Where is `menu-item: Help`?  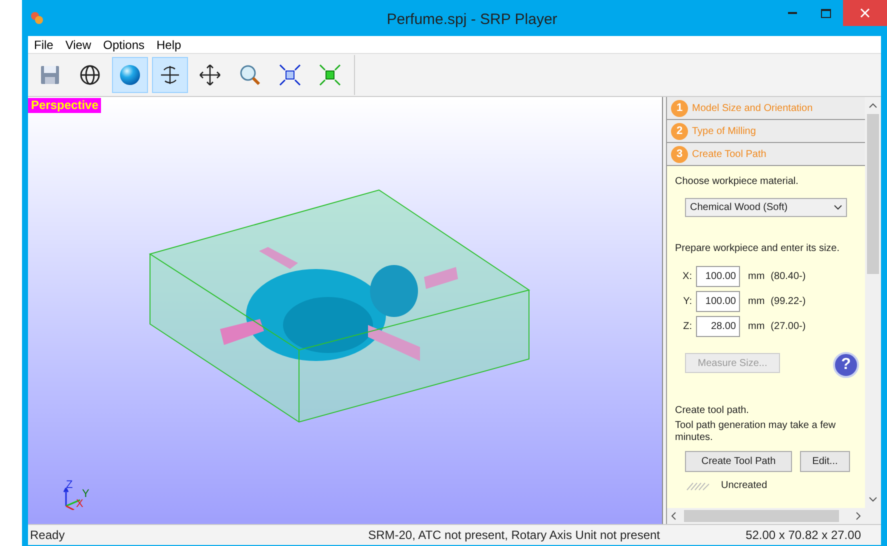 menu-item: Help is located at coordinates (169, 45).